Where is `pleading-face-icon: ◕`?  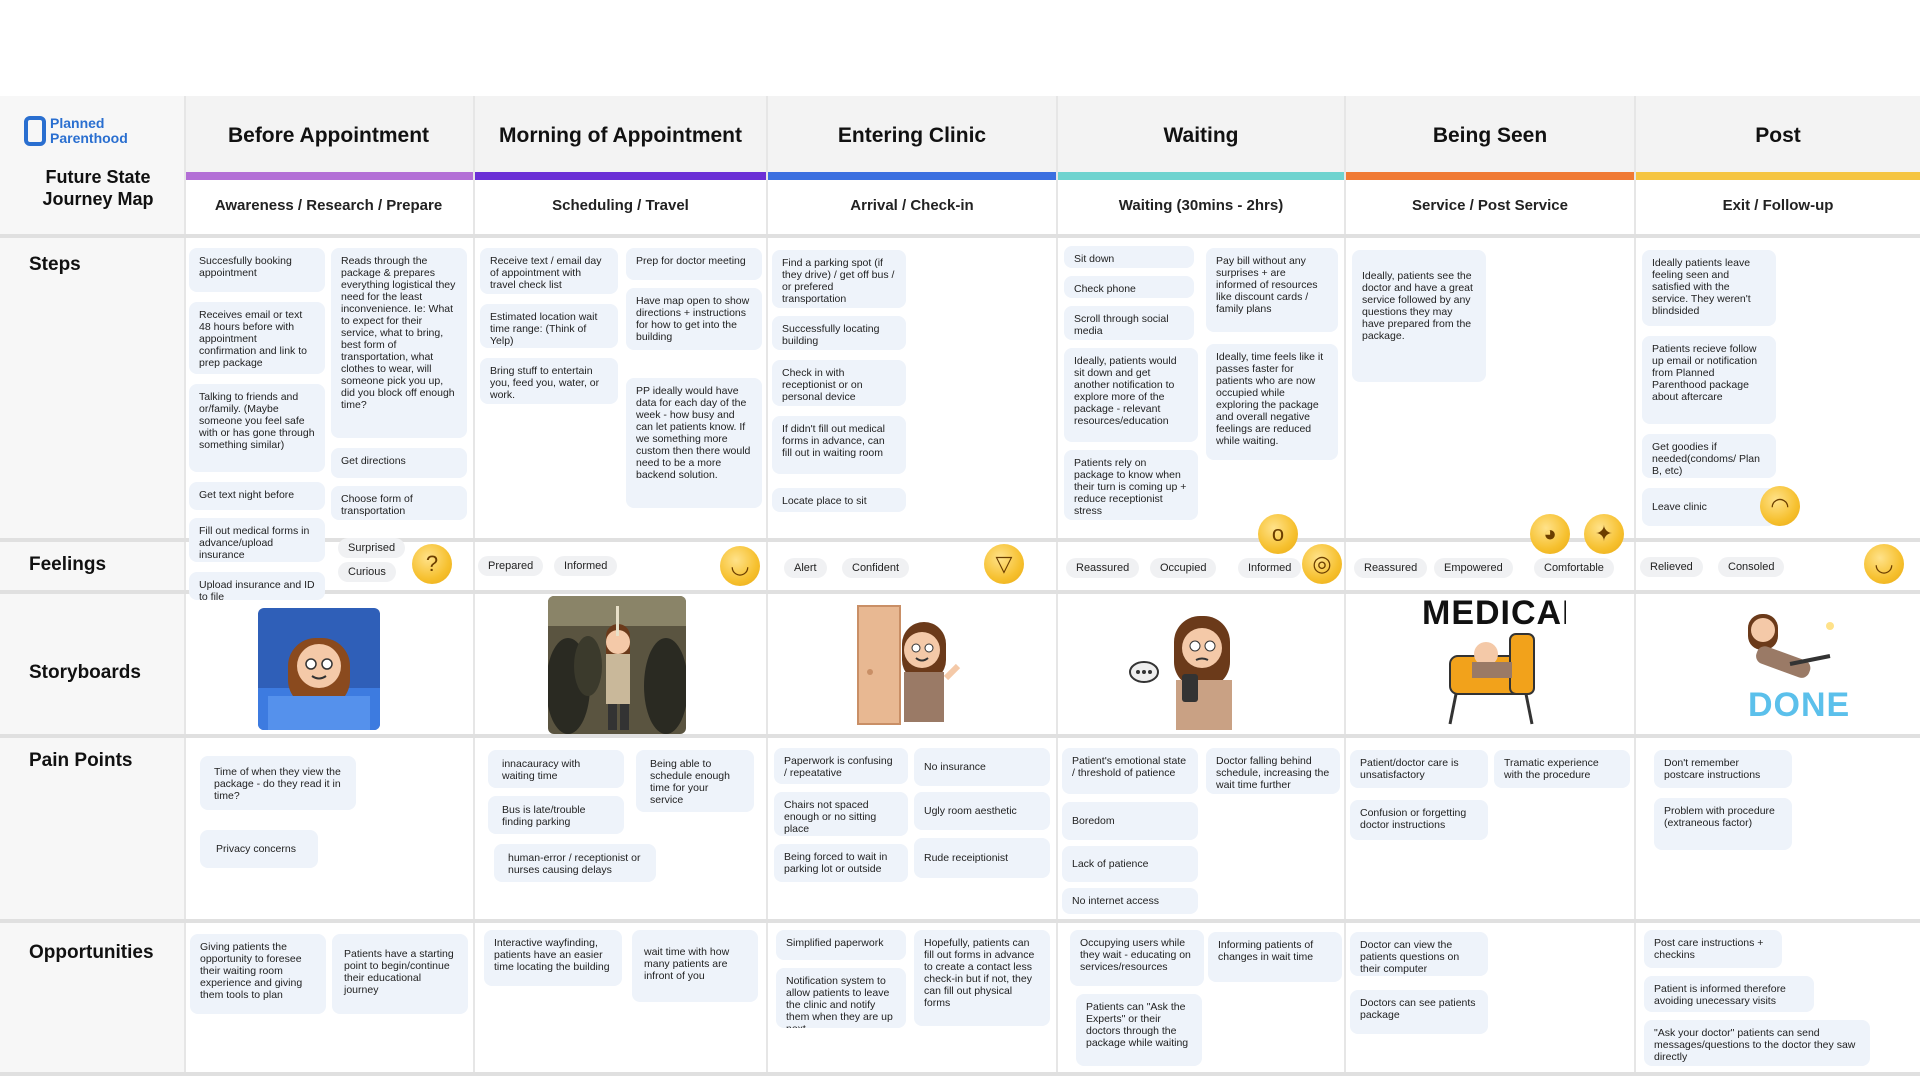
pleading-face-icon: ◕ is located at coordinates (1550, 534).